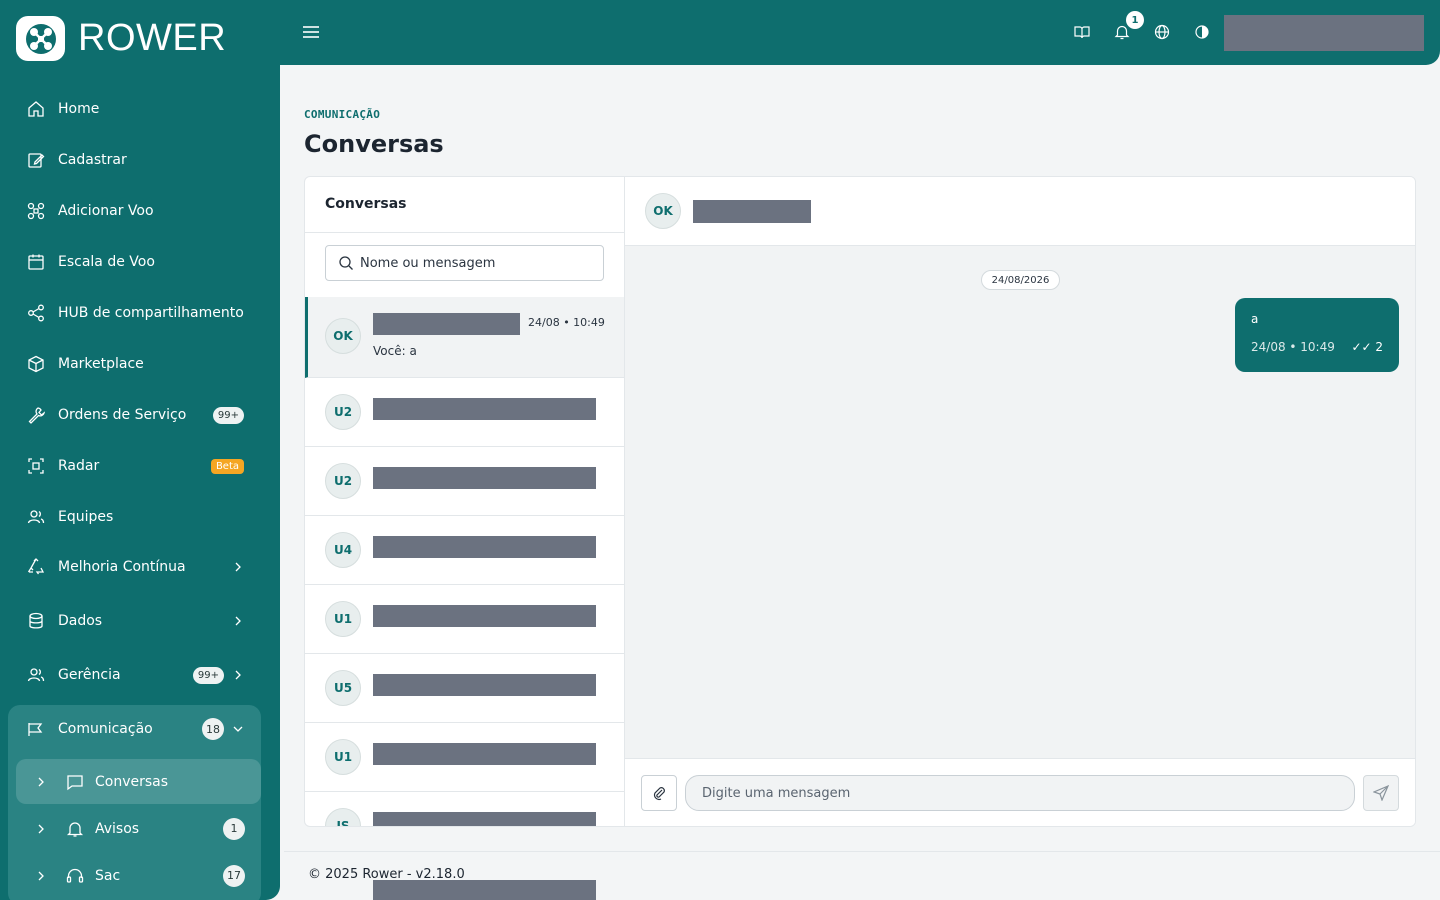 The image size is (1440, 900). I want to click on sidebar-item-label: Marketplace, so click(101, 364).